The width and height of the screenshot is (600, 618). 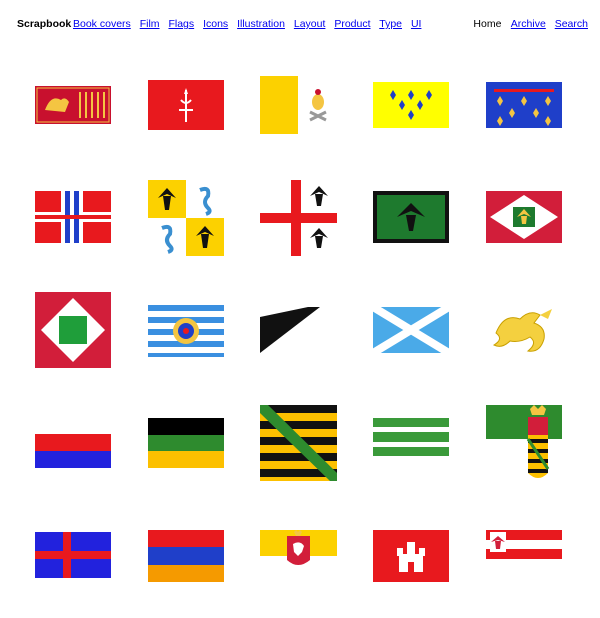 I want to click on scotland-saltire-flag, so click(x=411, y=330).